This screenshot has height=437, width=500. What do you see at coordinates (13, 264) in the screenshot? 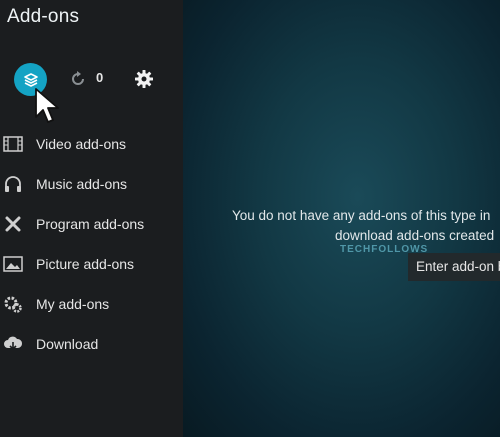
I see `picture-icon` at bounding box center [13, 264].